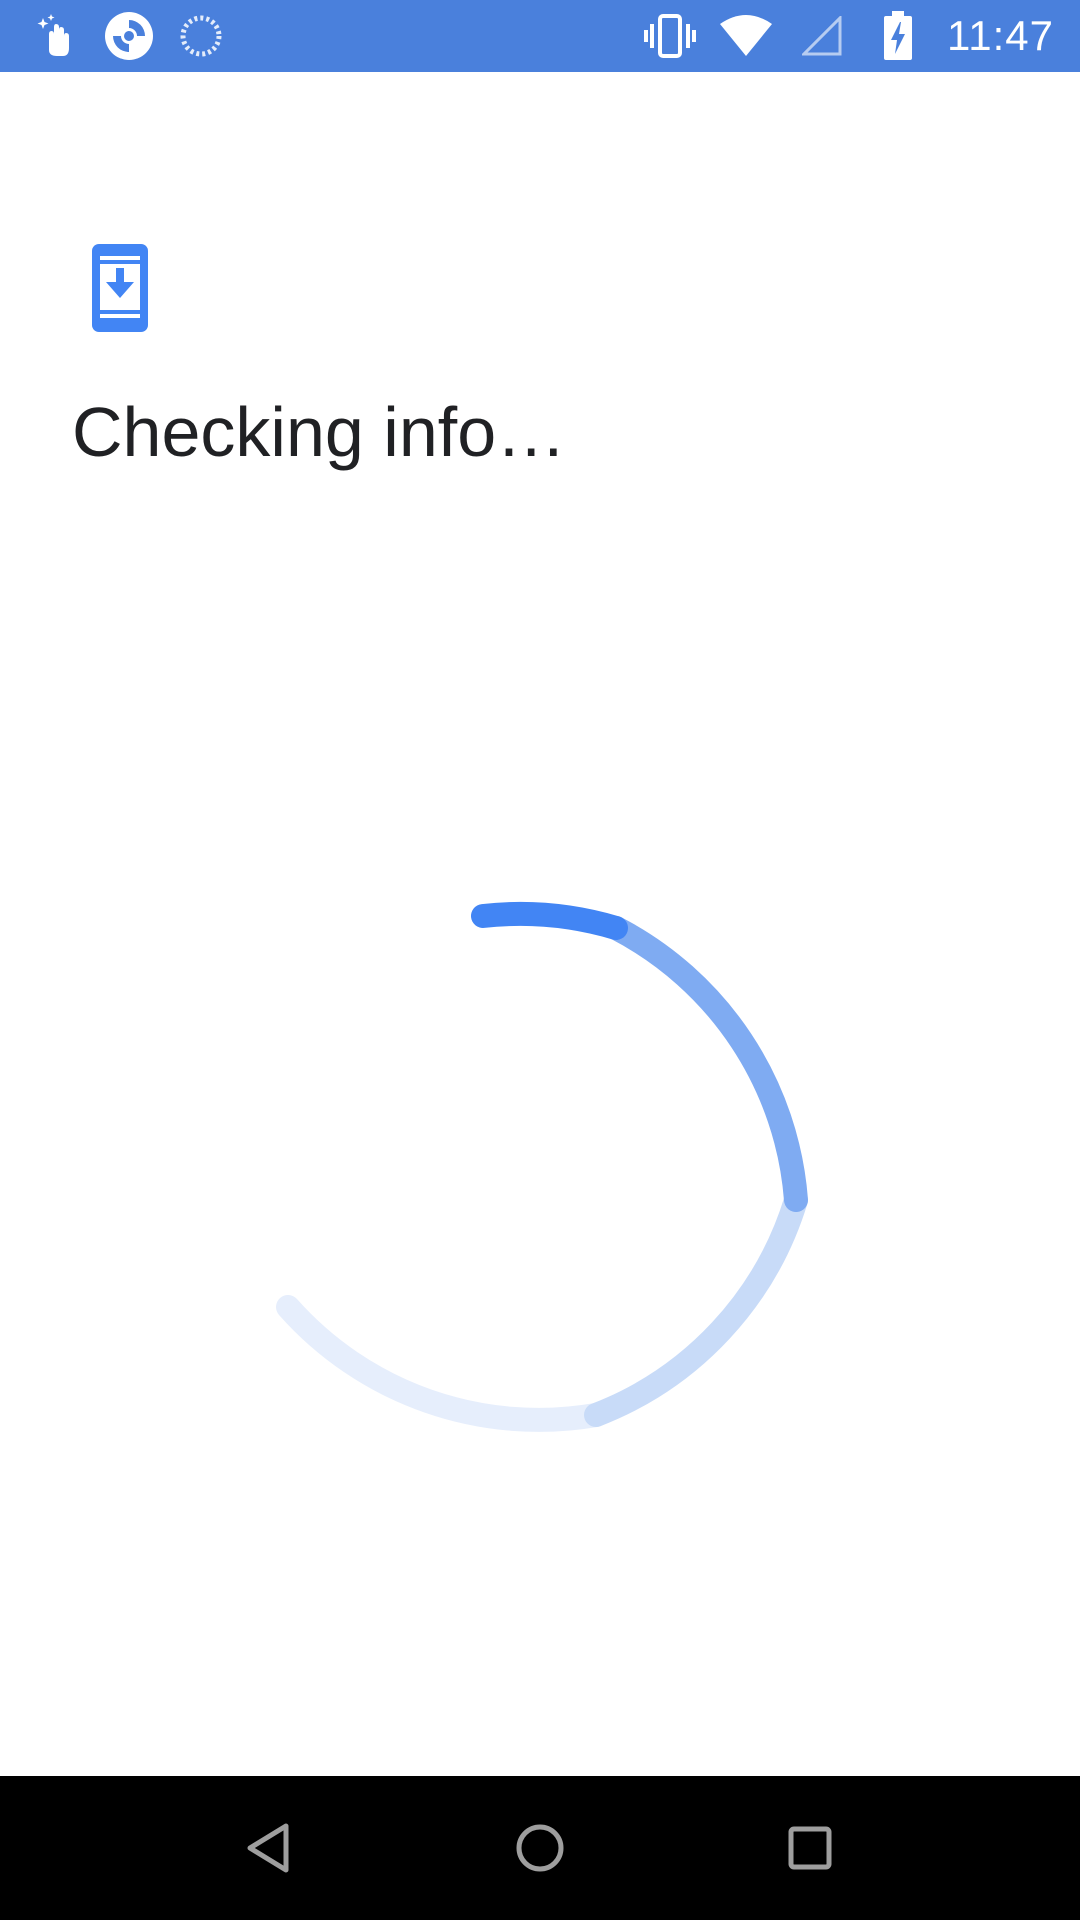 The height and width of the screenshot is (1920, 1080). I want to click on navigation-bar, so click(540, 1848).